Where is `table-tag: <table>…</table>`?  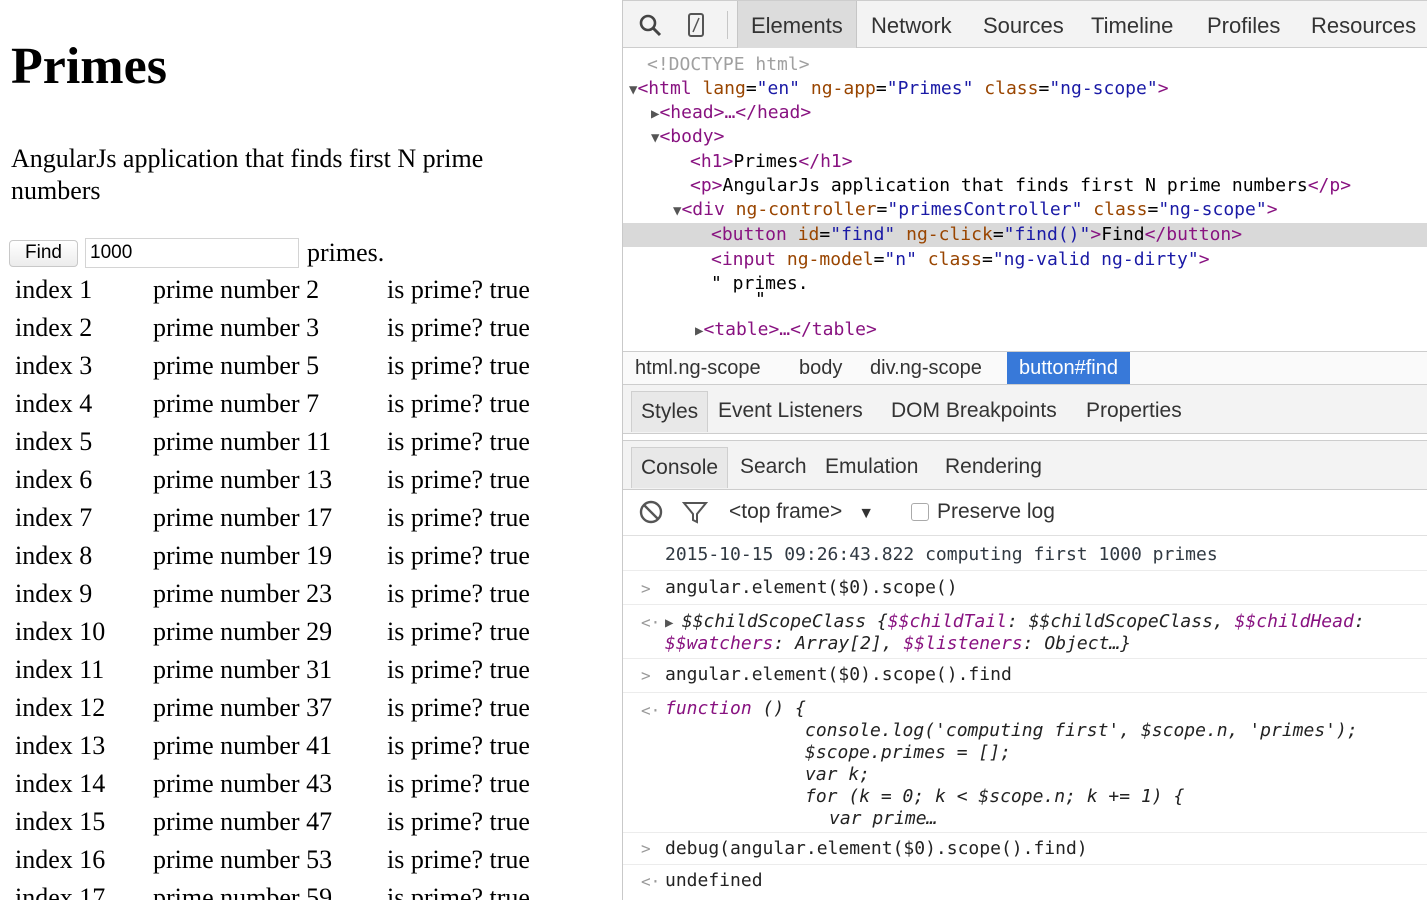
table-tag: <table>…</table> is located at coordinates (790, 329).